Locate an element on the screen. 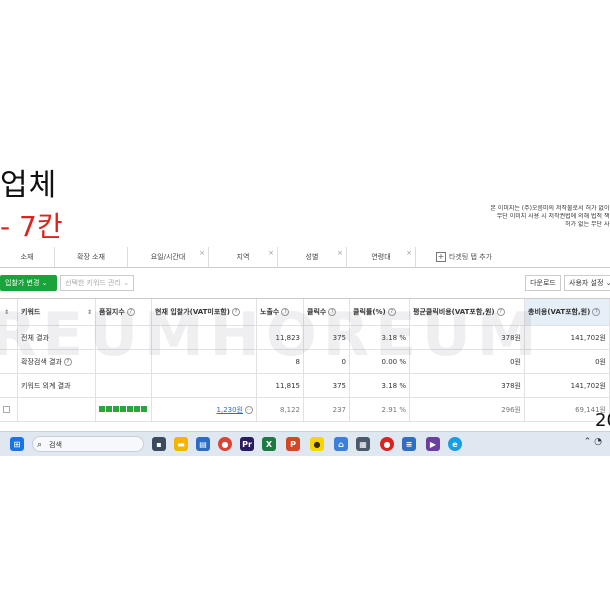 This screenshot has height=610, width=610. copyright-line: 허가 없는 무단 사용 is located at coordinates (587, 224).